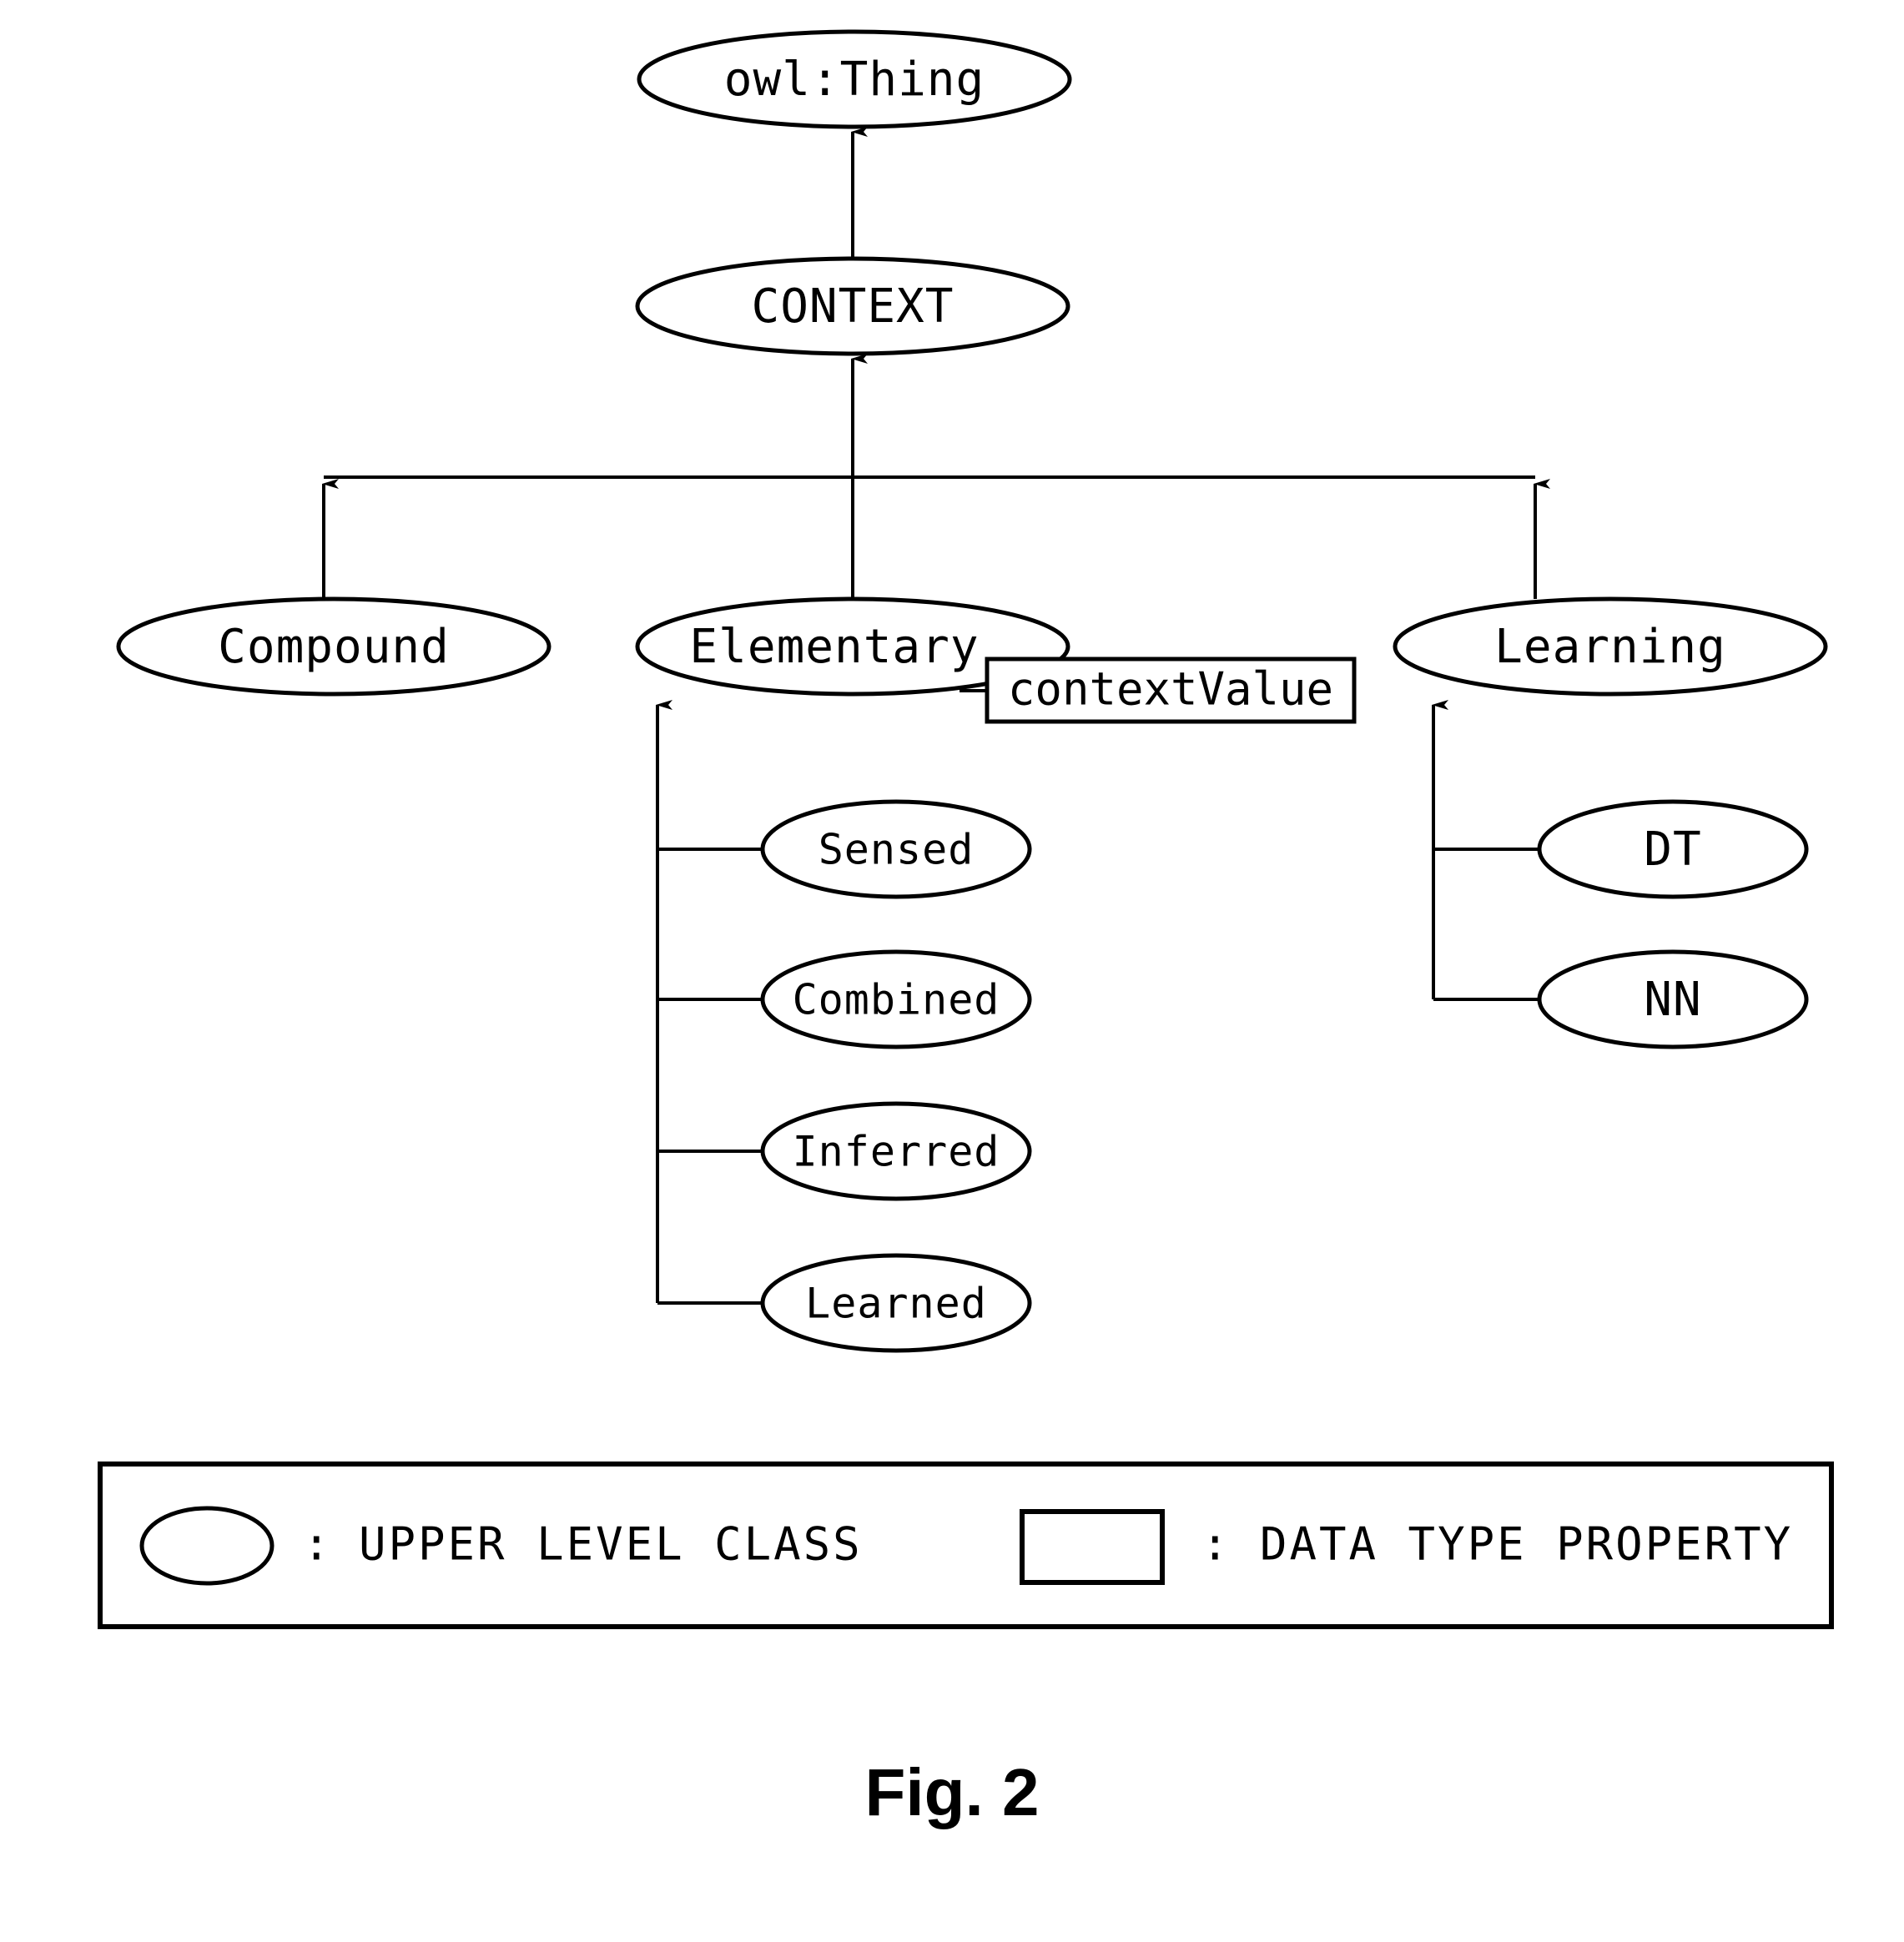 Image resolution: width=1904 pixels, height=1942 pixels. I want to click on legend-label-data-type-property: DATA TYPE PROPERTY, so click(1526, 1545).